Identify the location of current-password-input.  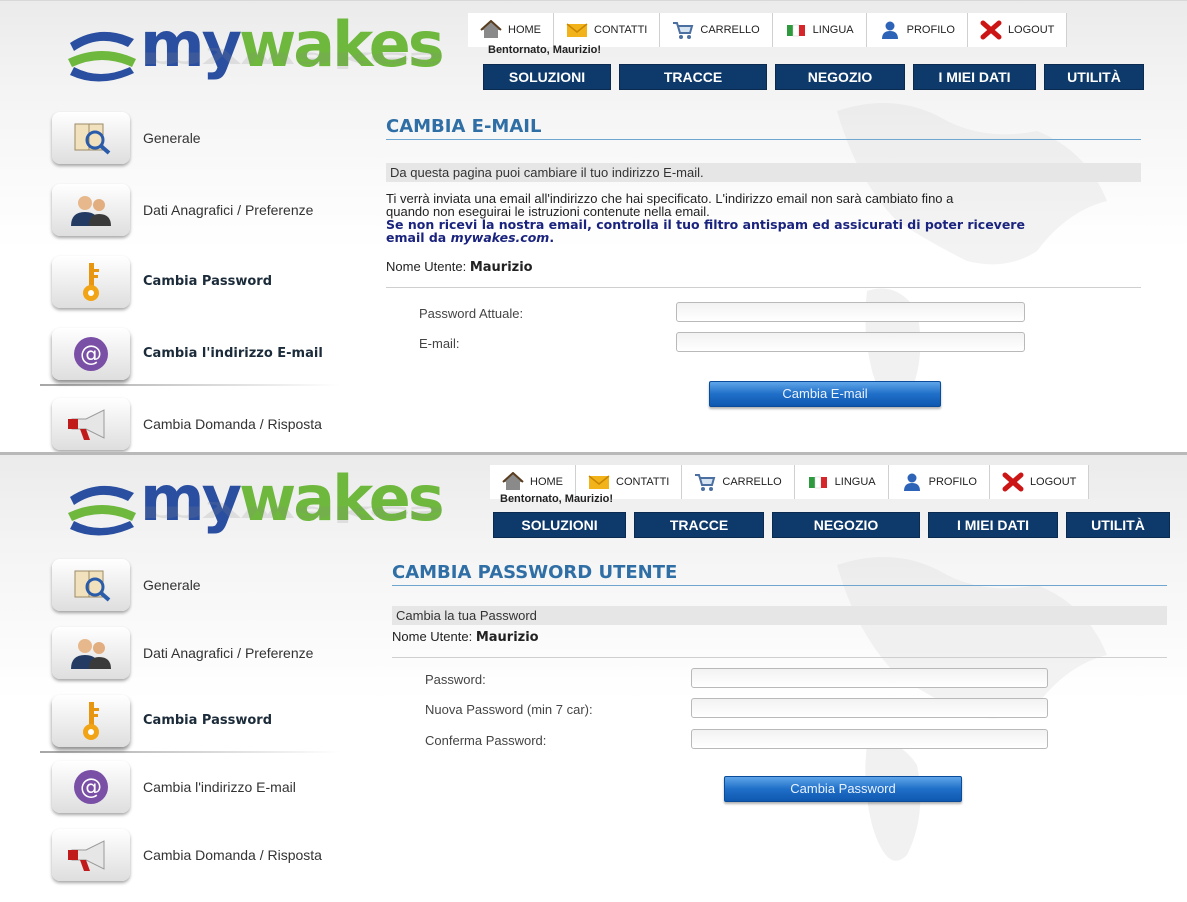
(850, 312).